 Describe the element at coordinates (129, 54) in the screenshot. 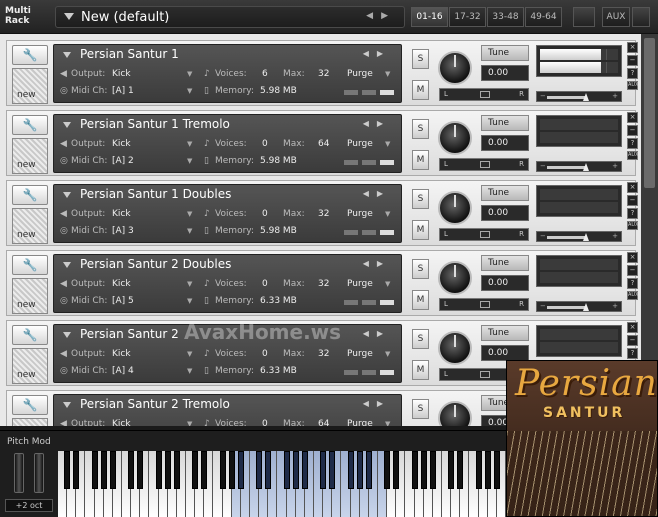

I see `instrument-name: Persian Santur 1` at that location.